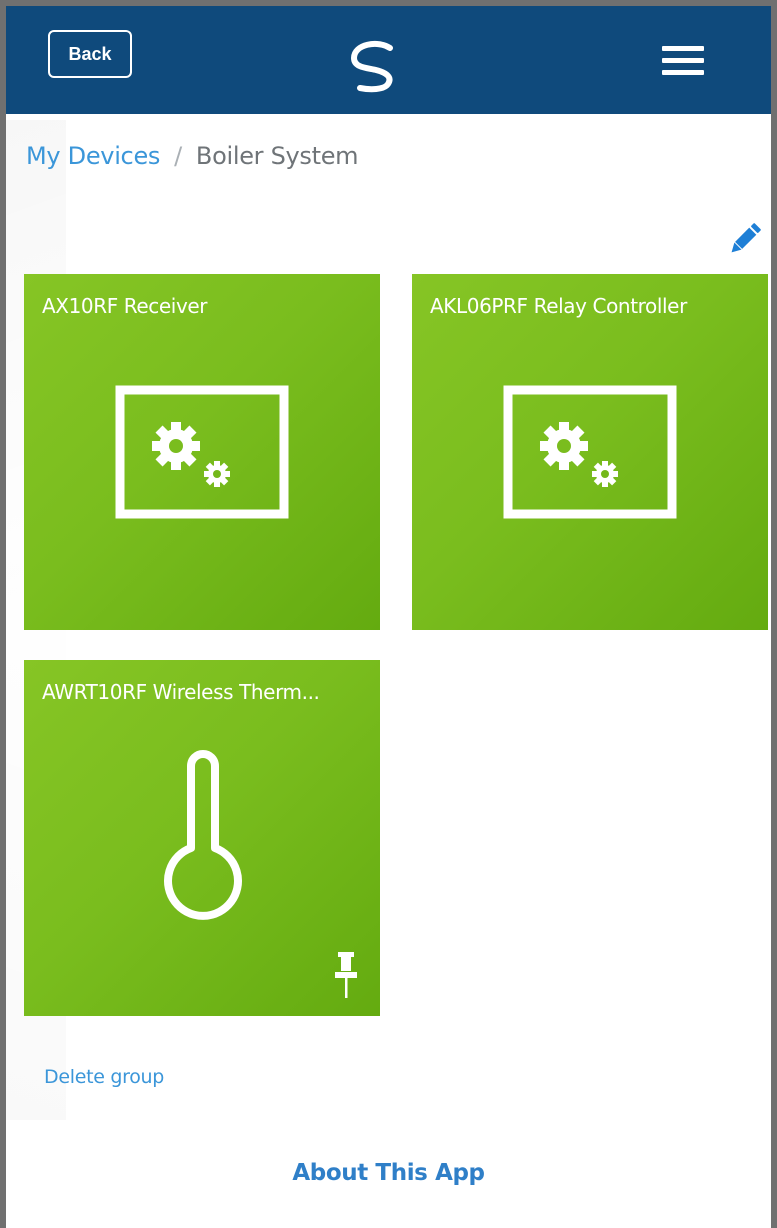 This screenshot has height=1228, width=777. I want to click on app-header: Back, so click(388, 60).